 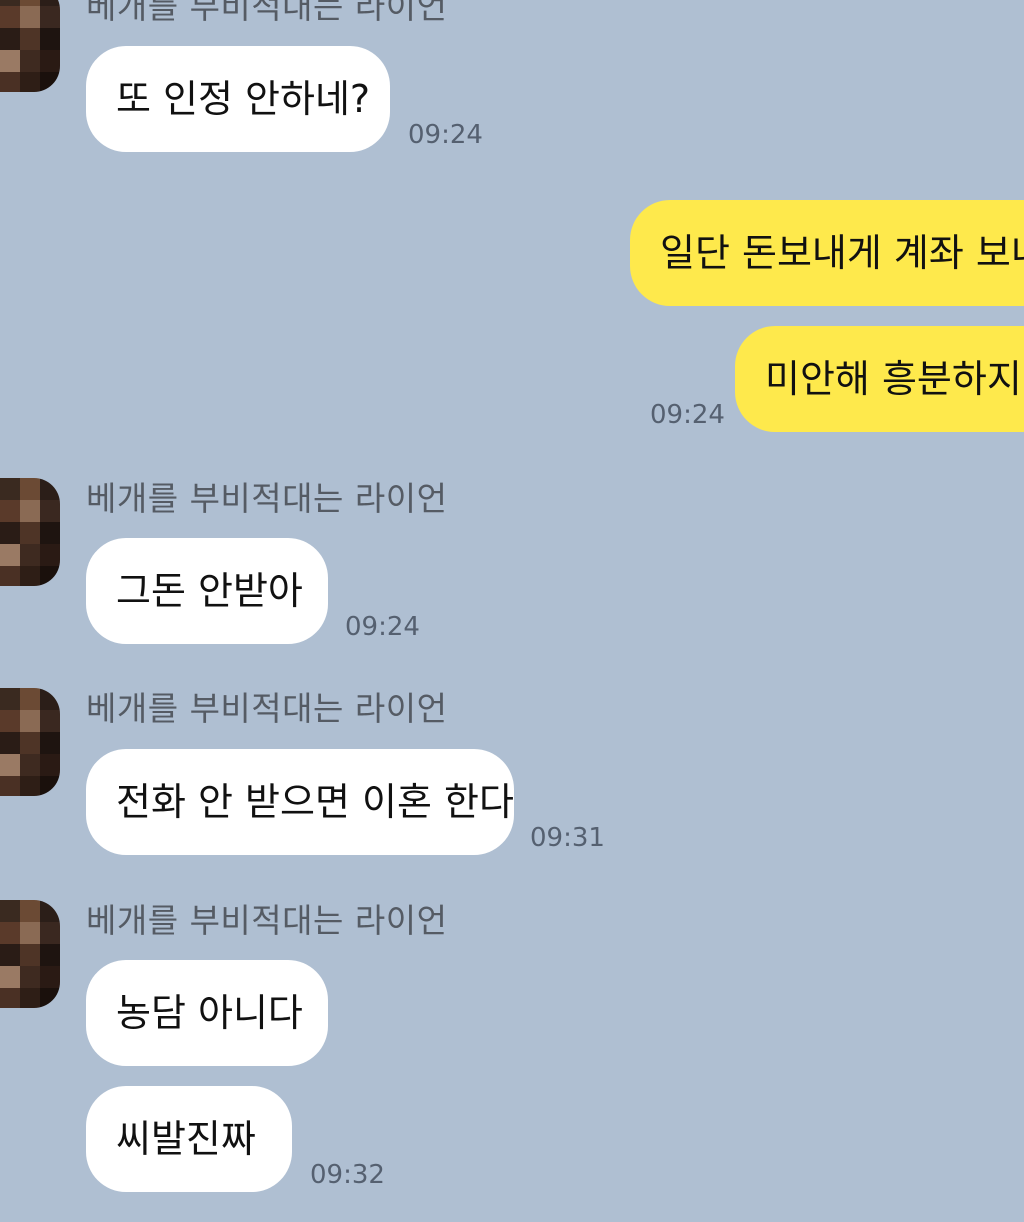 What do you see at coordinates (209, 1013) in the screenshot?
I see `message-text: 농담 아니다` at bounding box center [209, 1013].